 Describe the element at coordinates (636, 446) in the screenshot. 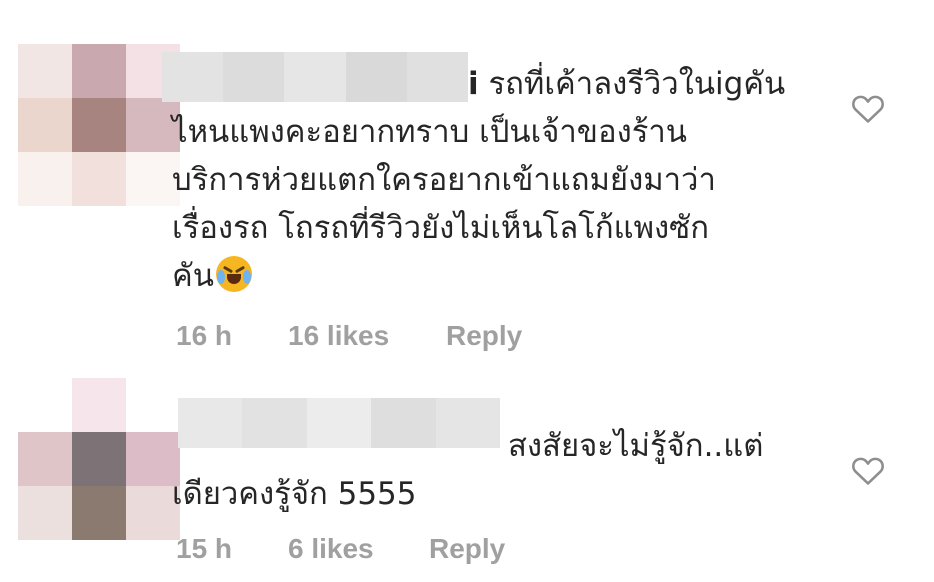

I see `comment-line-text: สงสัยจะไม่รู้จัก..แต่` at that location.